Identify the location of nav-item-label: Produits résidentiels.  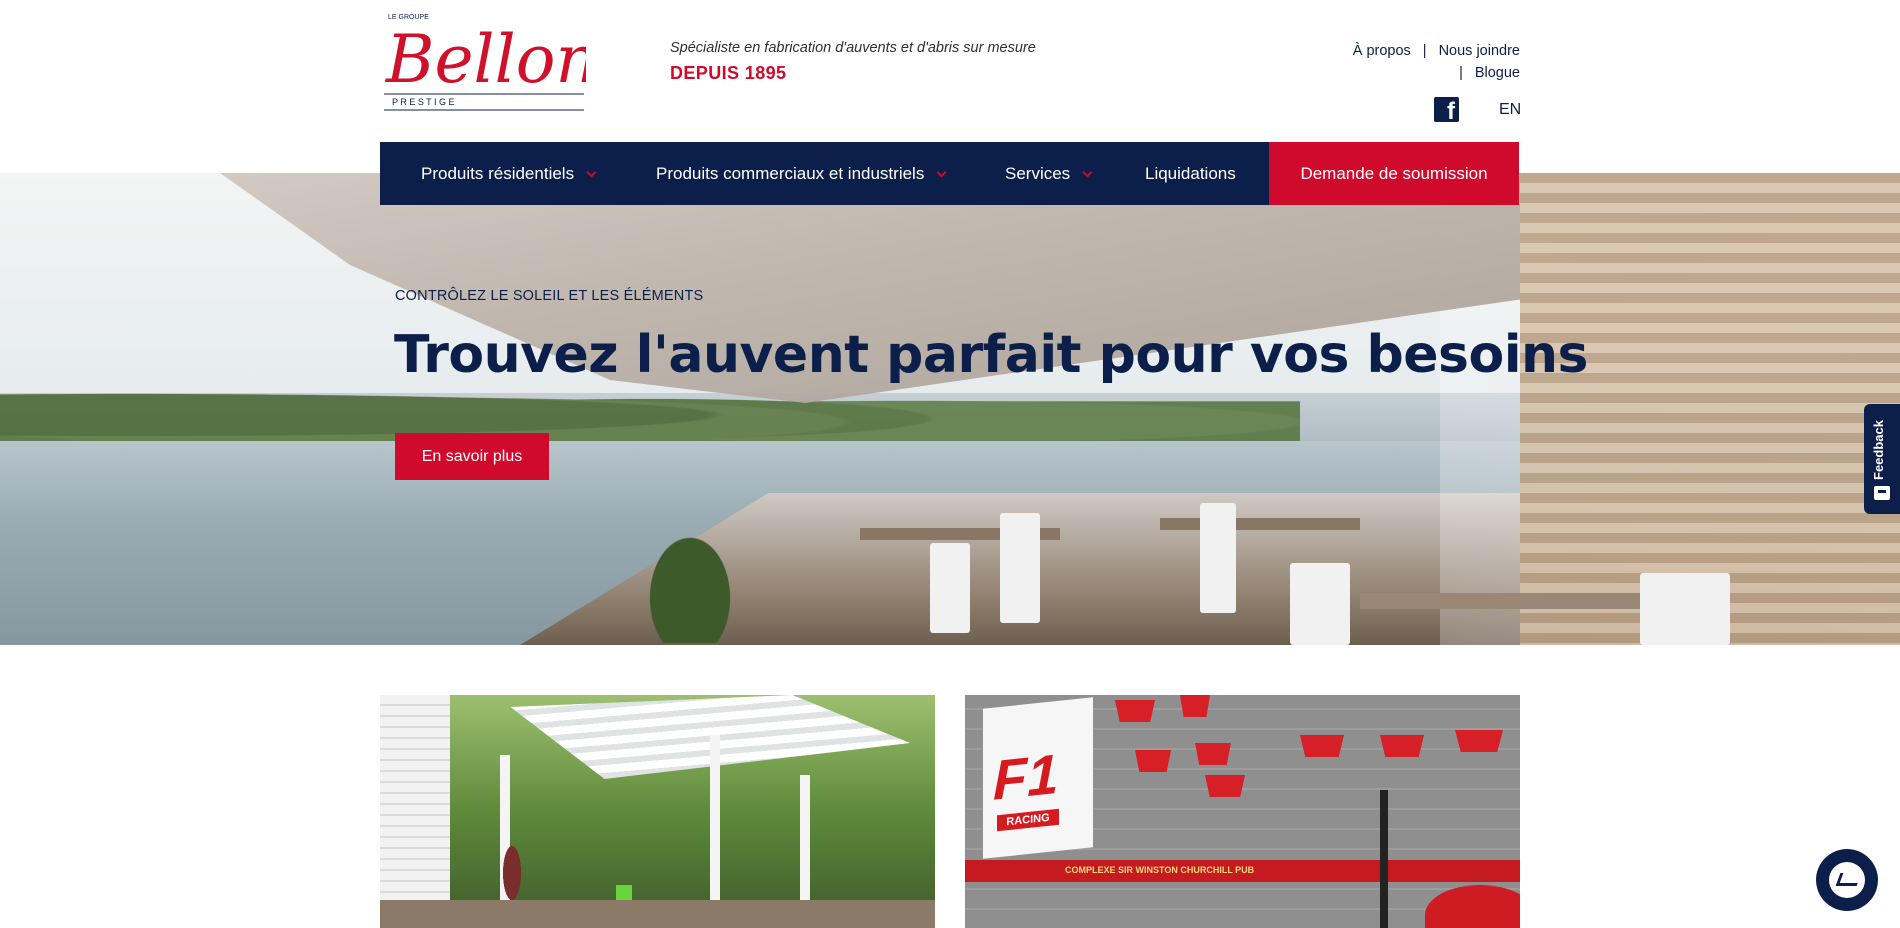
(498, 173).